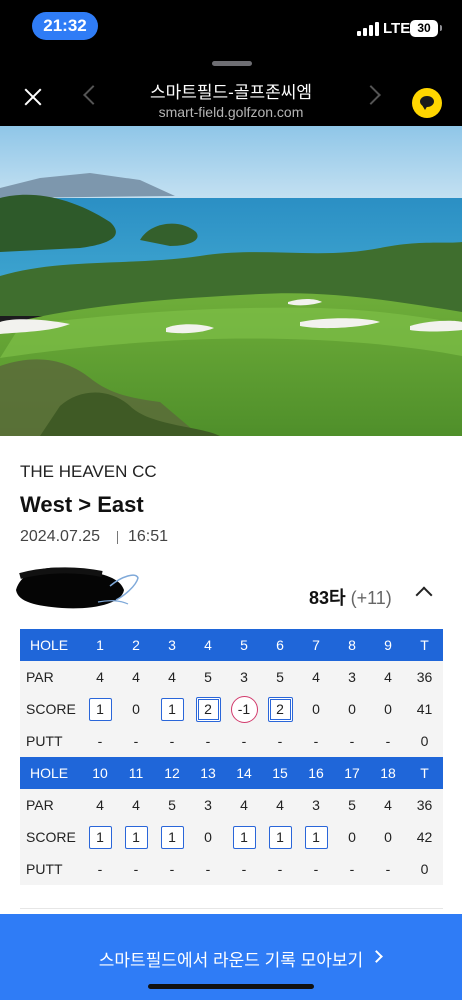 This screenshot has height=1000, width=462. Describe the element at coordinates (33, 99) in the screenshot. I see `close-icon` at that location.